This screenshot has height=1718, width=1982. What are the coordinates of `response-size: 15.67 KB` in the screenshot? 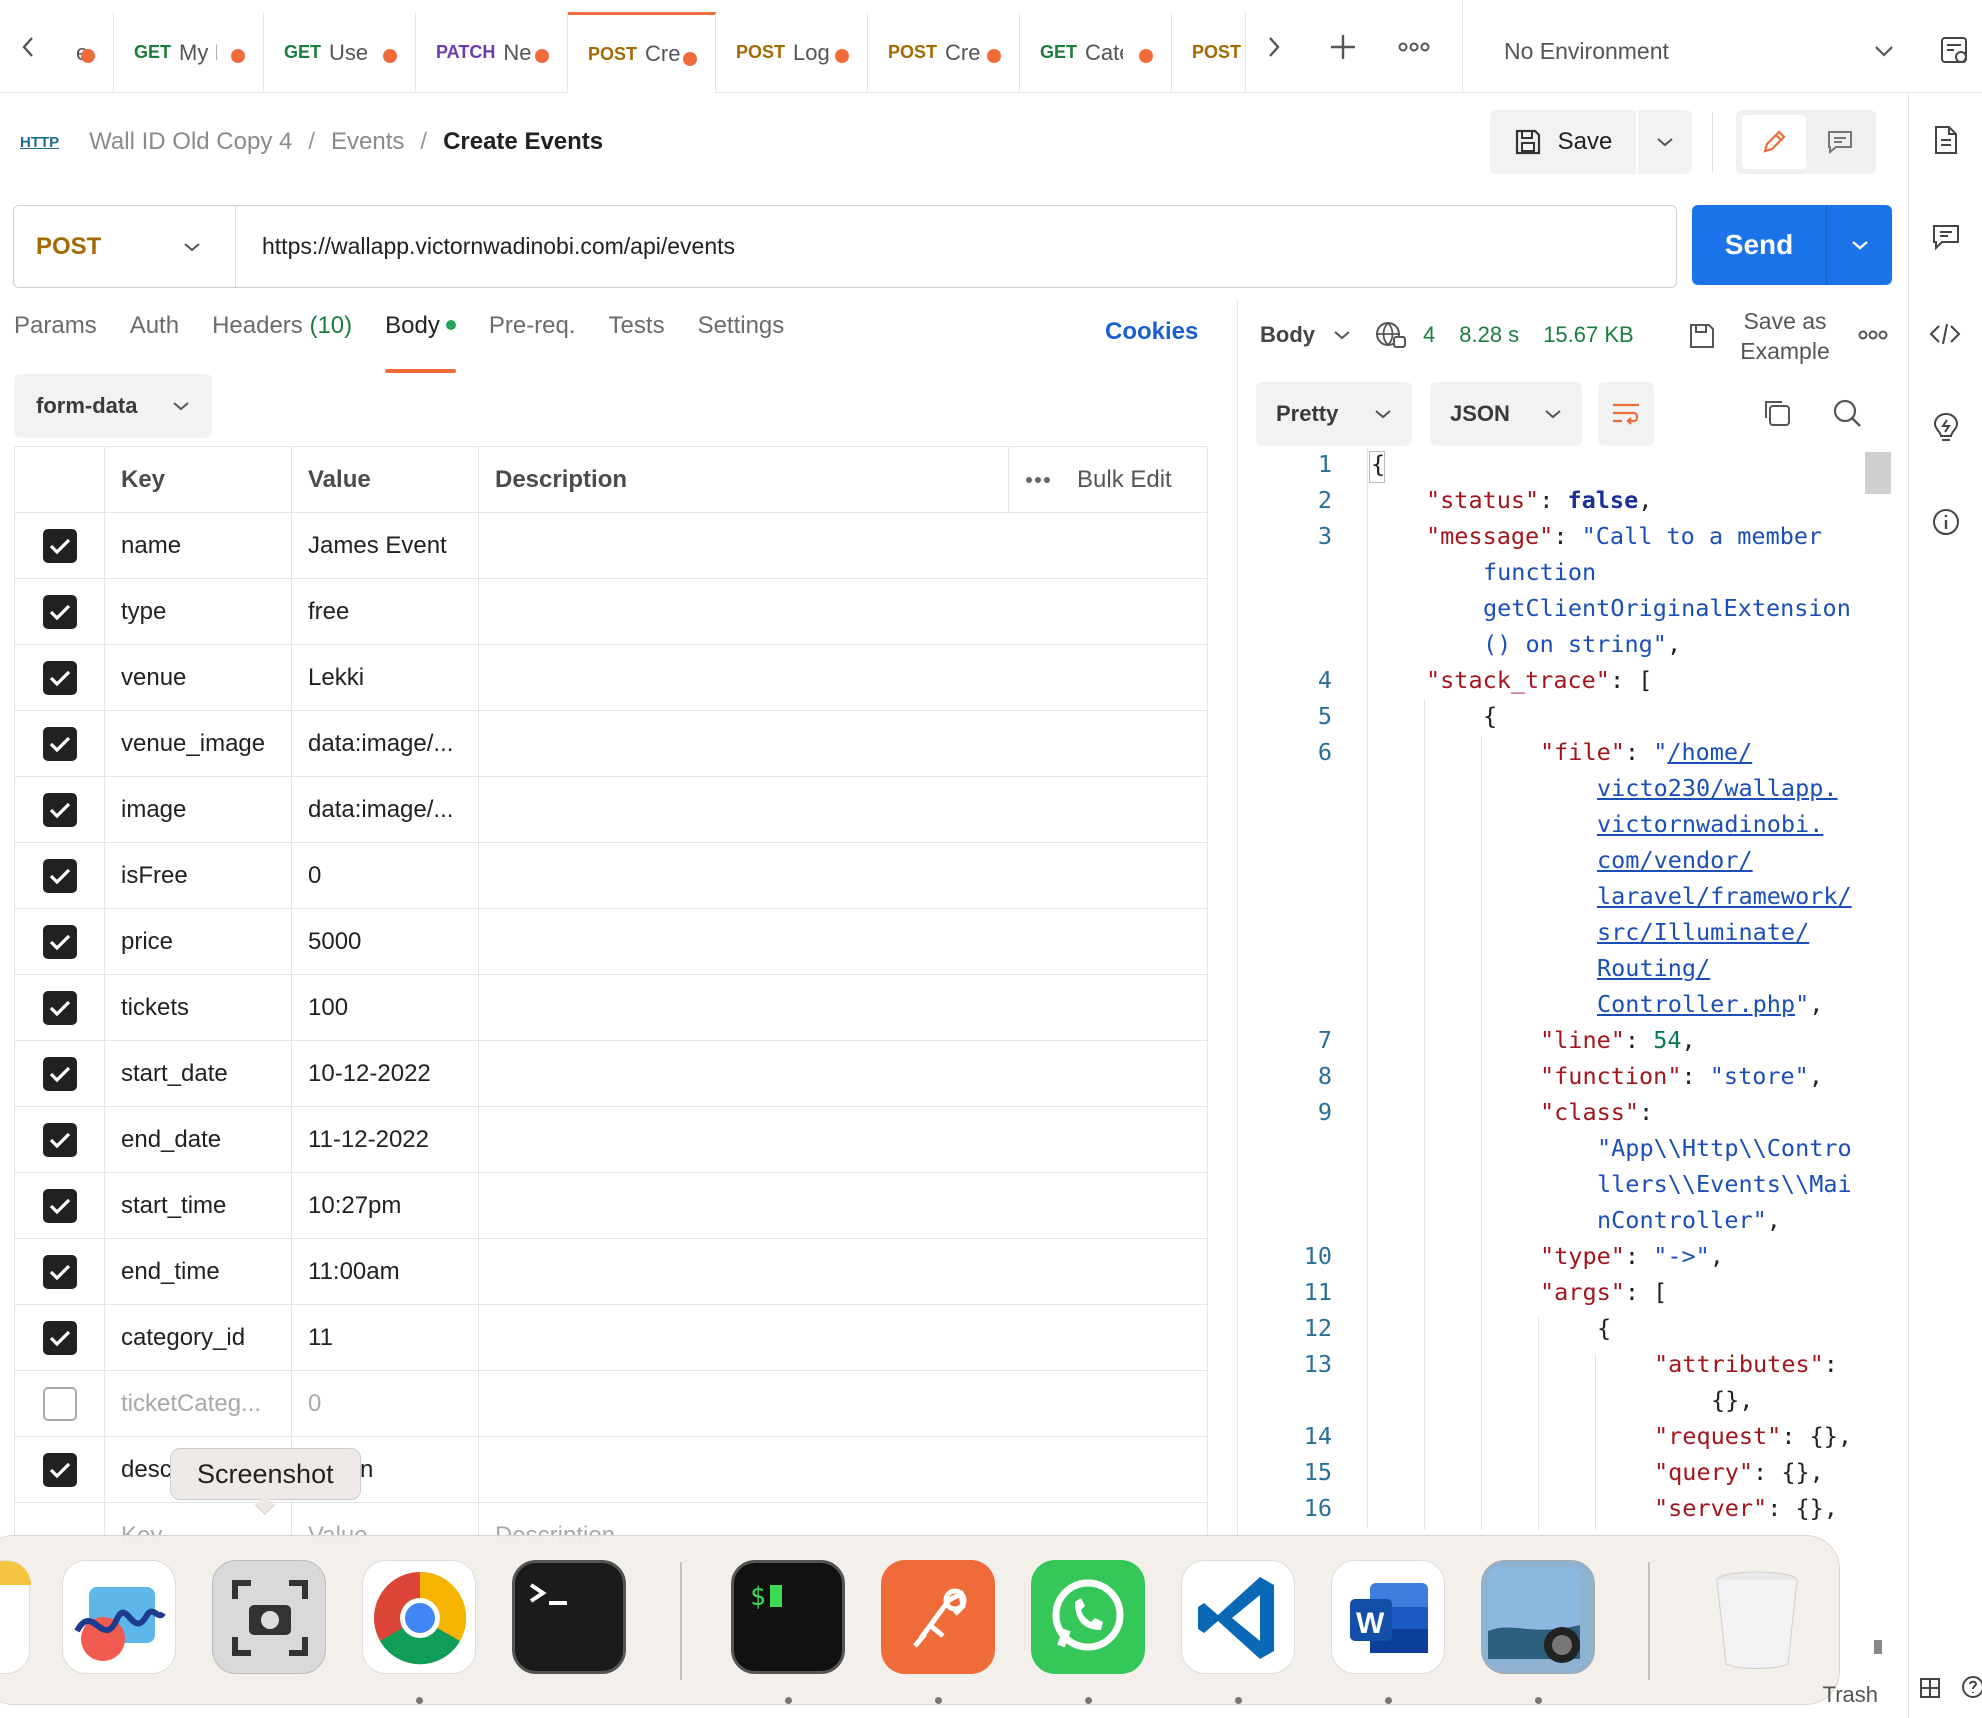 It's located at (1588, 335).